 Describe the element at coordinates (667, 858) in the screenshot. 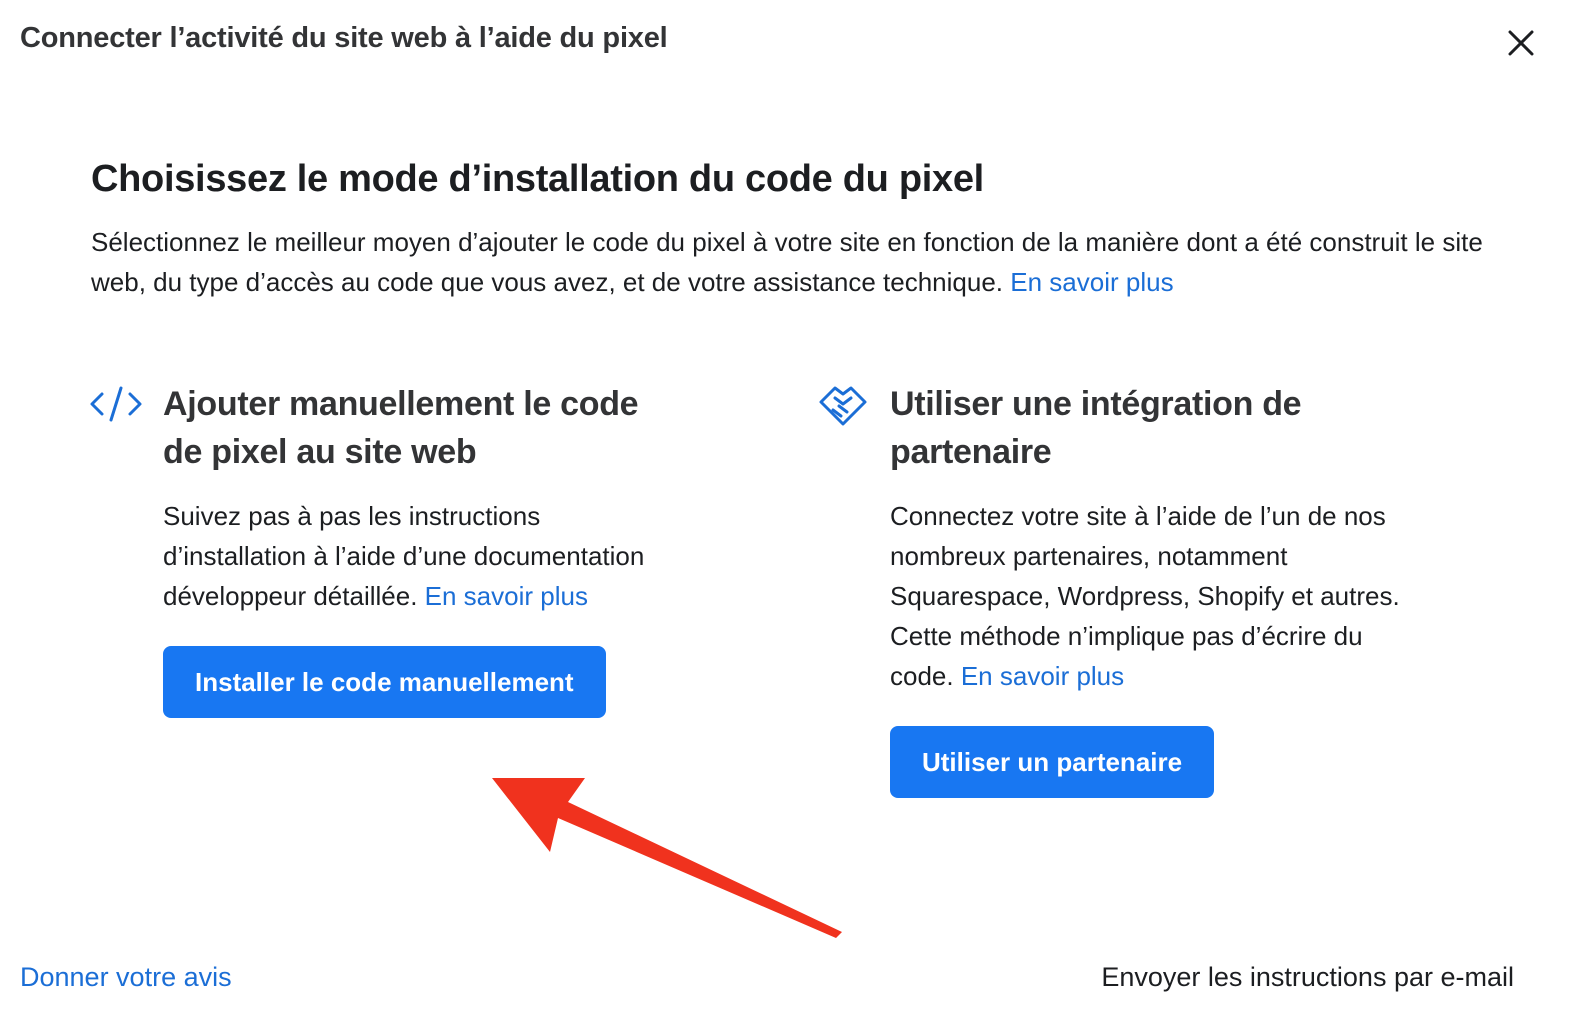

I see `annotation-arrow` at that location.